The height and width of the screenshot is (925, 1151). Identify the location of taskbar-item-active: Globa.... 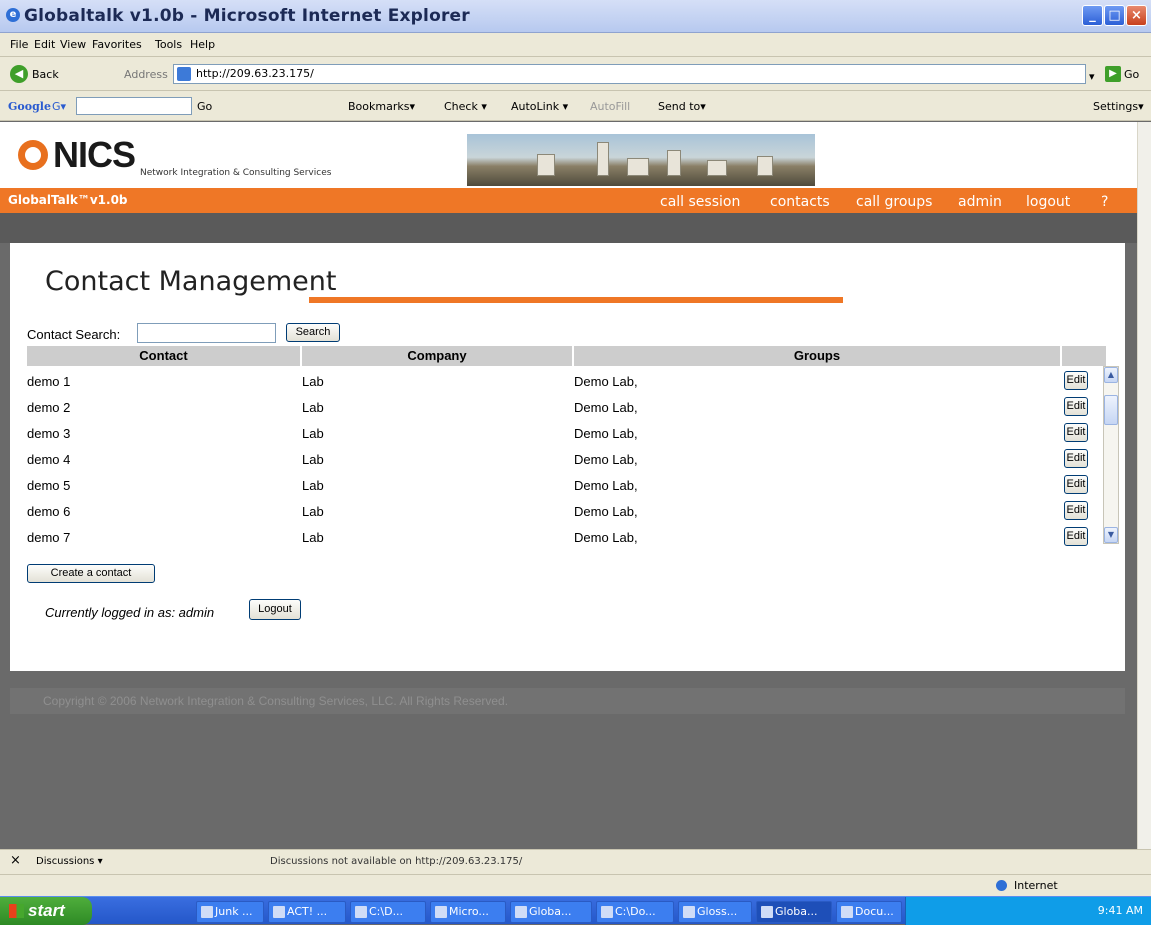
(794, 912).